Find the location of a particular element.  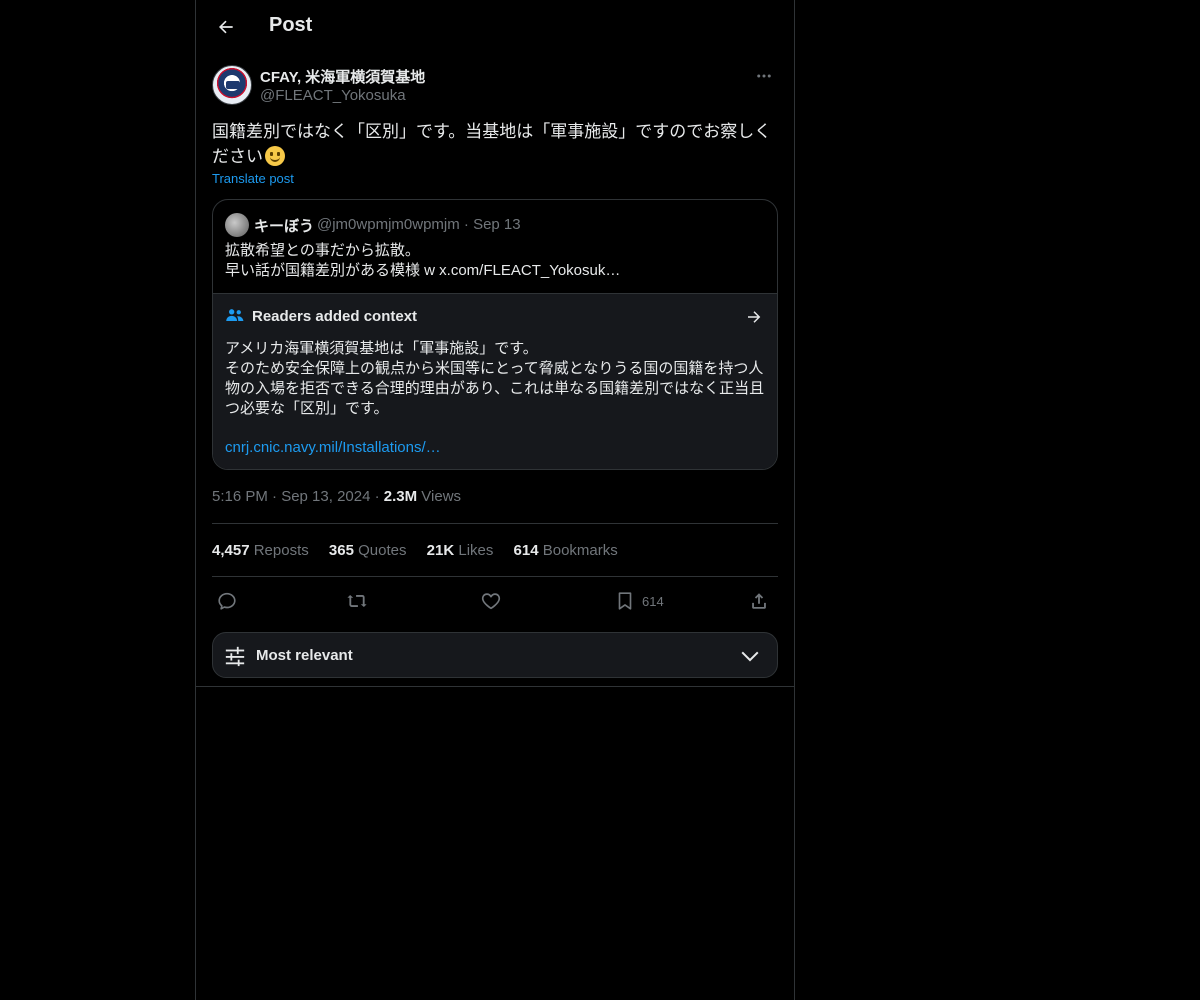

community-note-title: Readers added context is located at coordinates (335, 316).